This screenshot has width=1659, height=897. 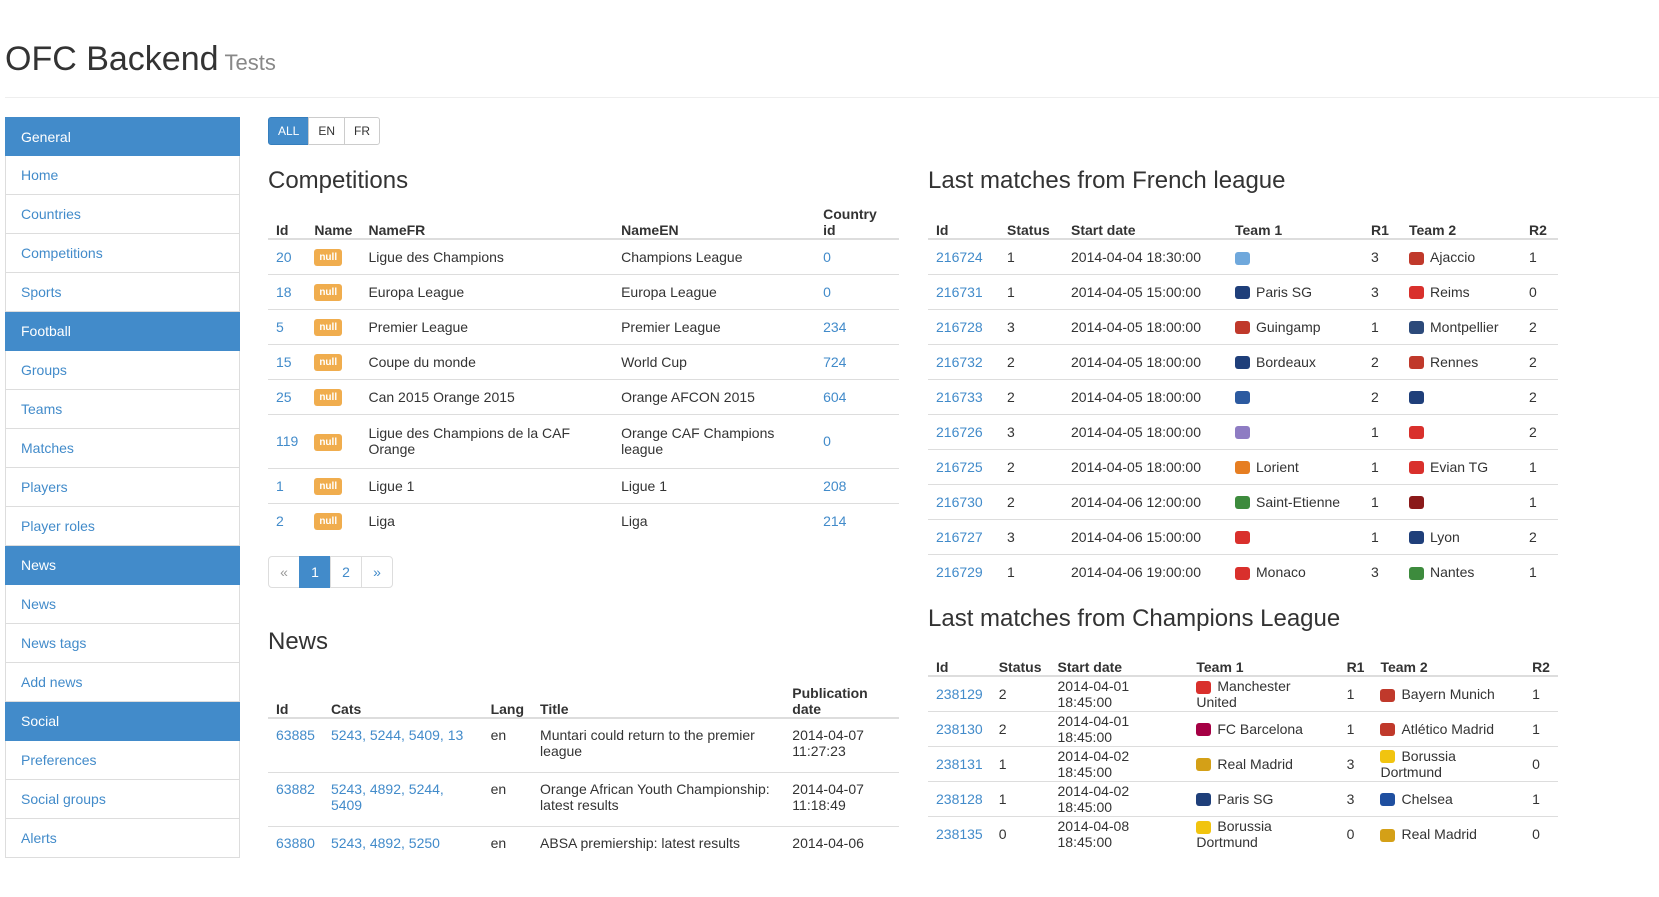 What do you see at coordinates (857, 361) in the screenshot?
I see `competition-country-cell: 724` at bounding box center [857, 361].